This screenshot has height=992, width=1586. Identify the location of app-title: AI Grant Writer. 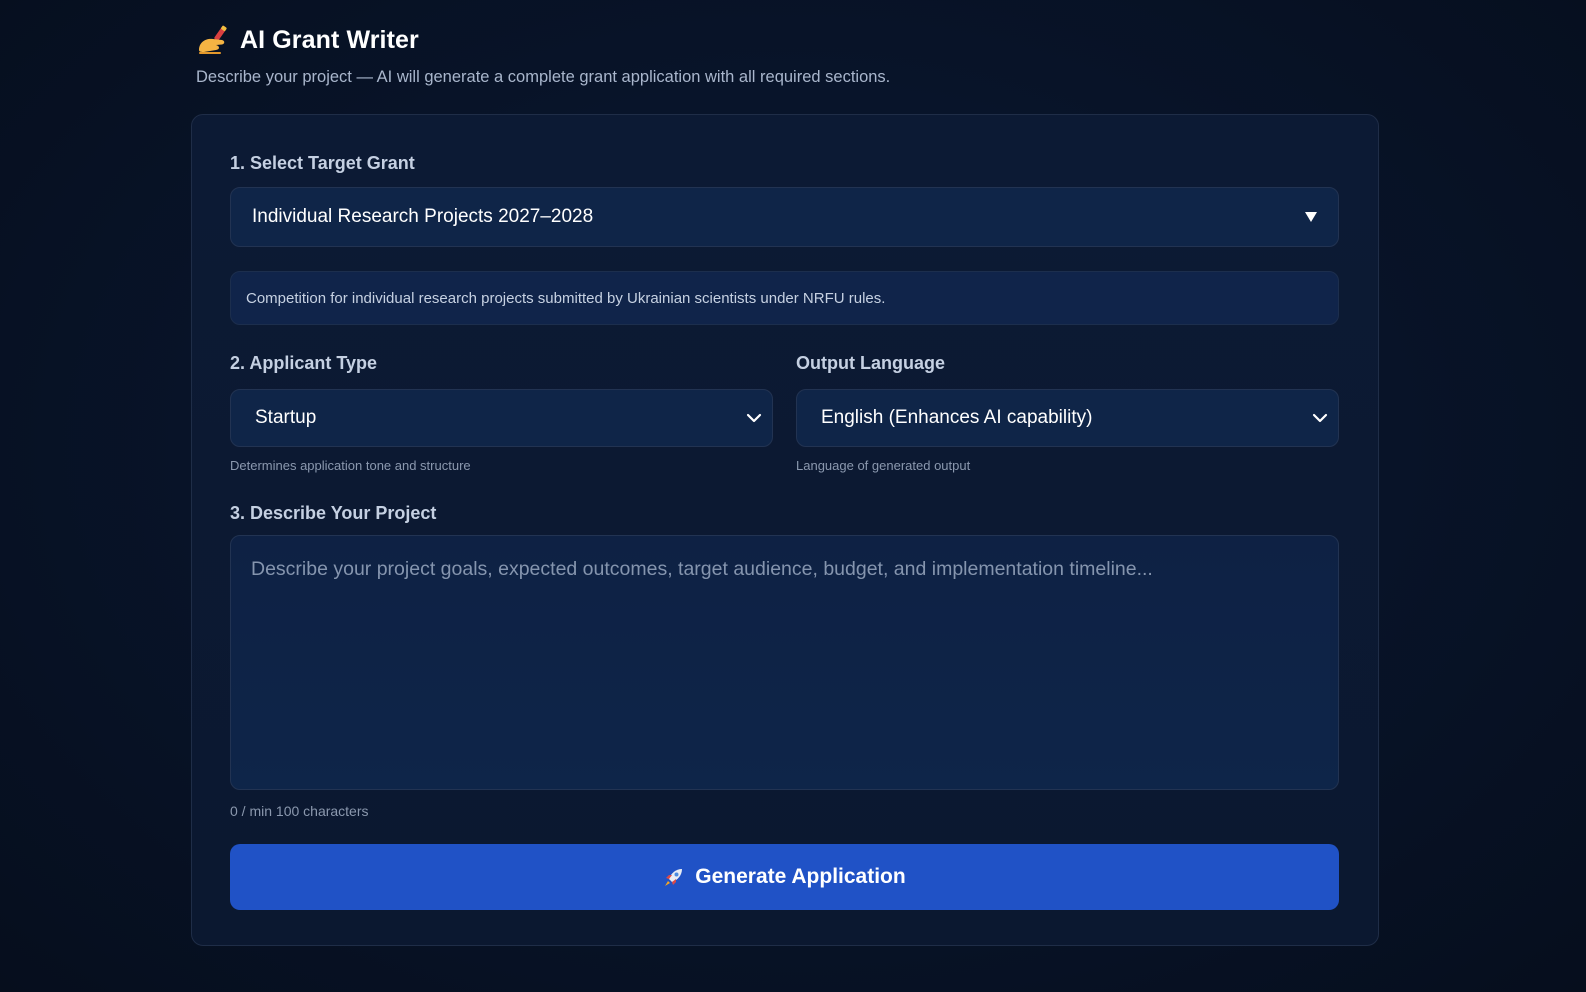
(329, 39).